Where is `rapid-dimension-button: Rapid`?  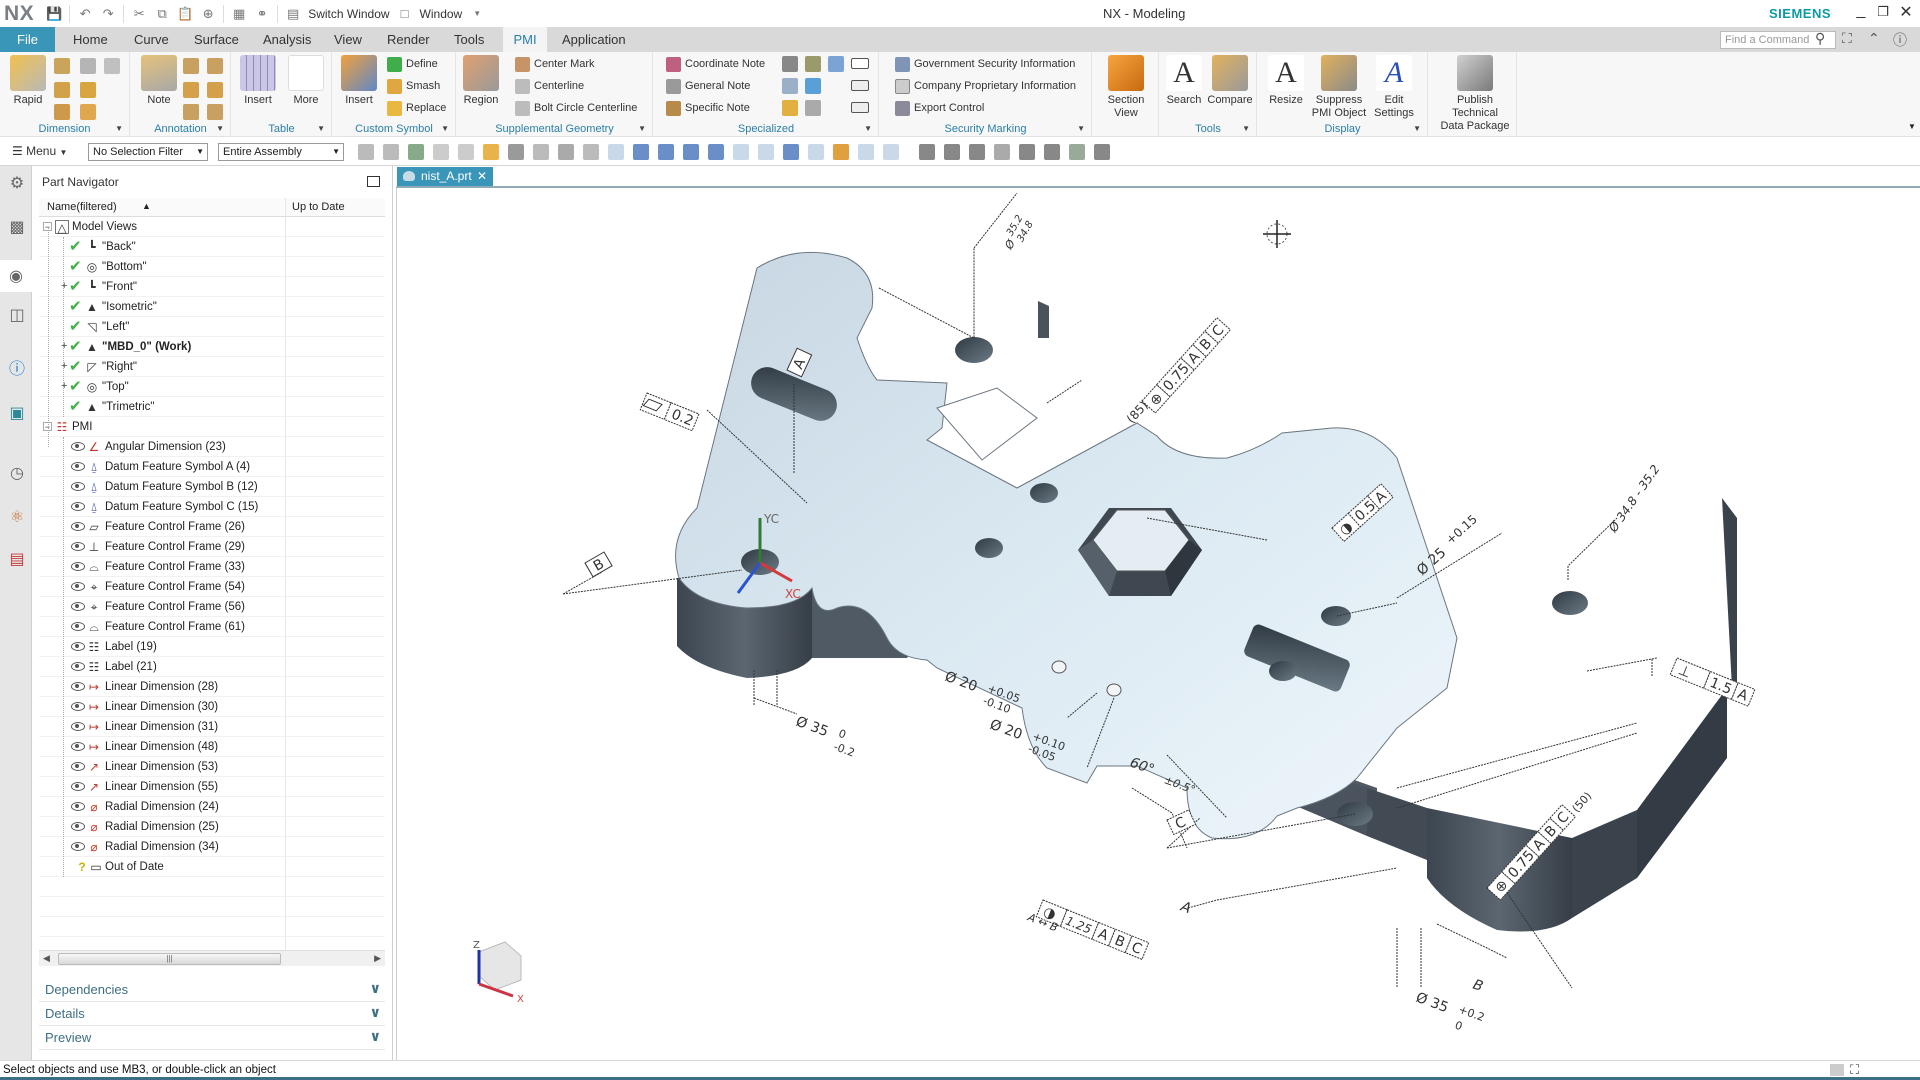
rapid-dimension-button: Rapid is located at coordinates (28, 81).